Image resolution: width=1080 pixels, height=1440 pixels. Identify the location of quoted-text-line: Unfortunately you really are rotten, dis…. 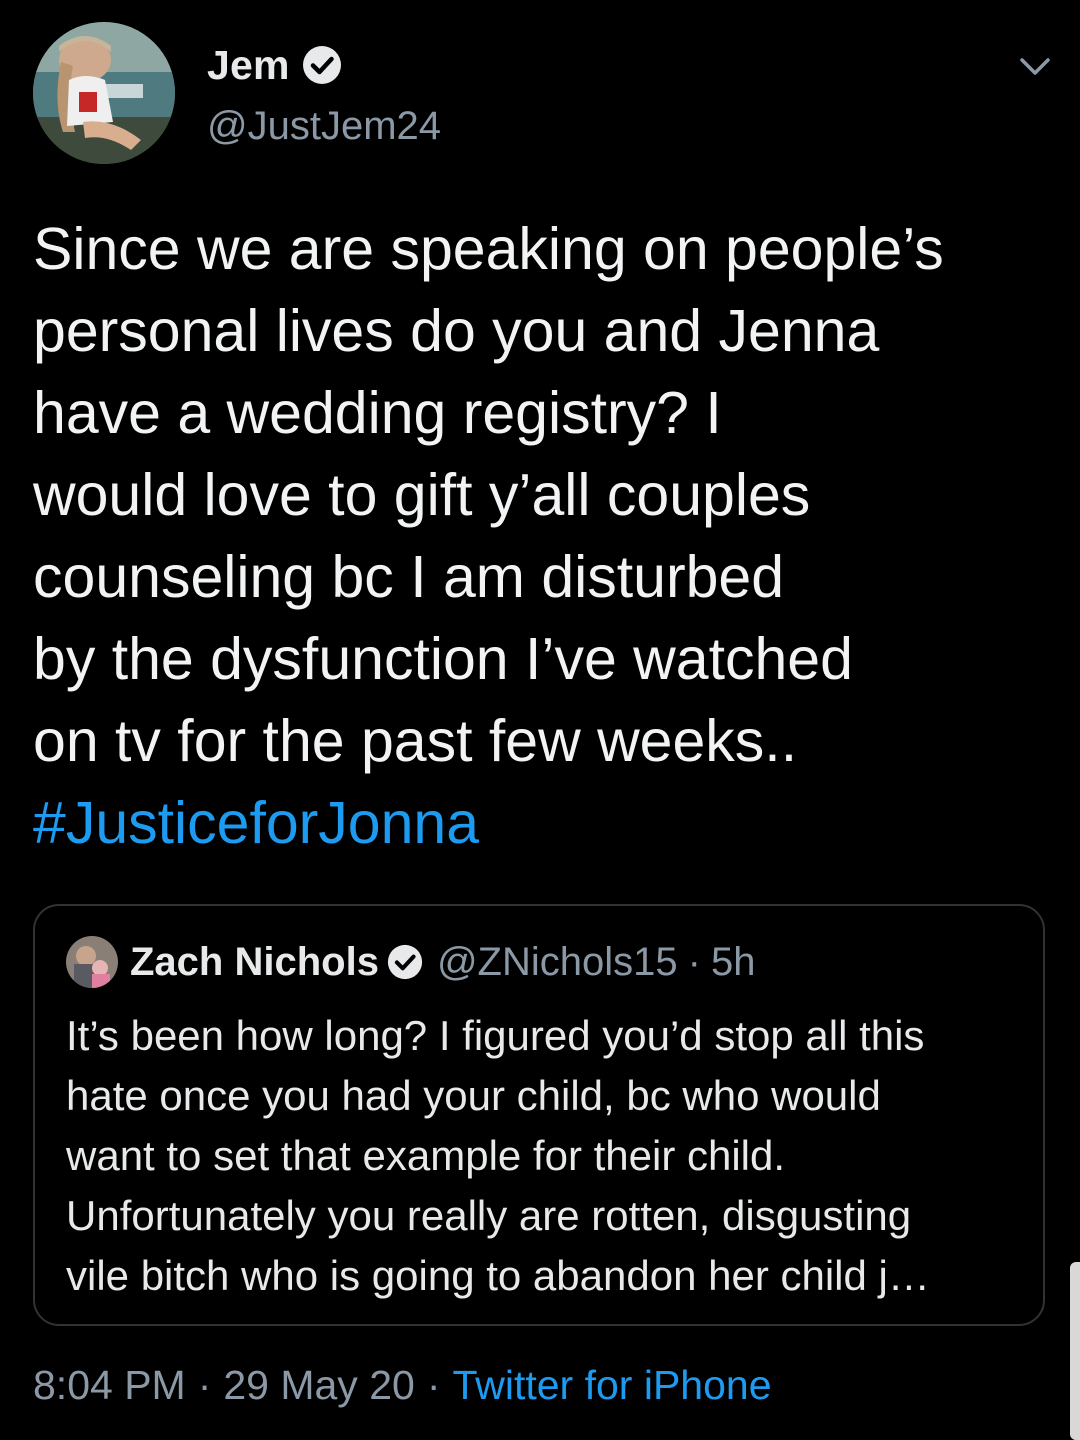
(489, 1215).